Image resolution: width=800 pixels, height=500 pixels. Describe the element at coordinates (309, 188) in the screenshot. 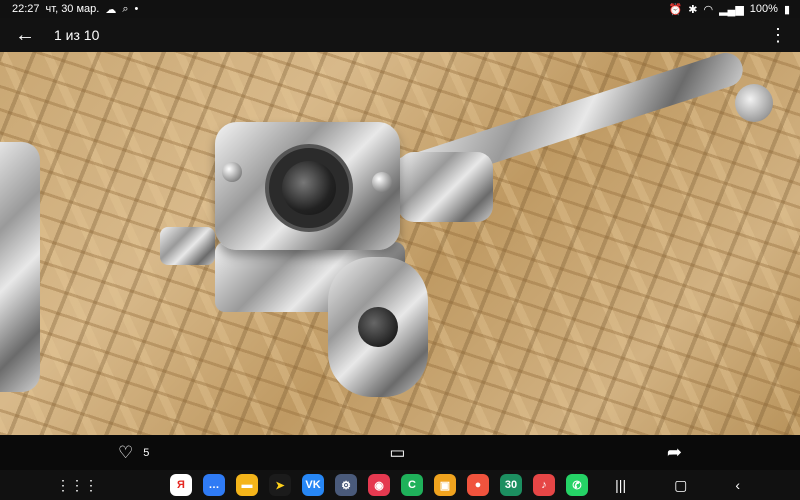

I see `sight-glass` at that location.